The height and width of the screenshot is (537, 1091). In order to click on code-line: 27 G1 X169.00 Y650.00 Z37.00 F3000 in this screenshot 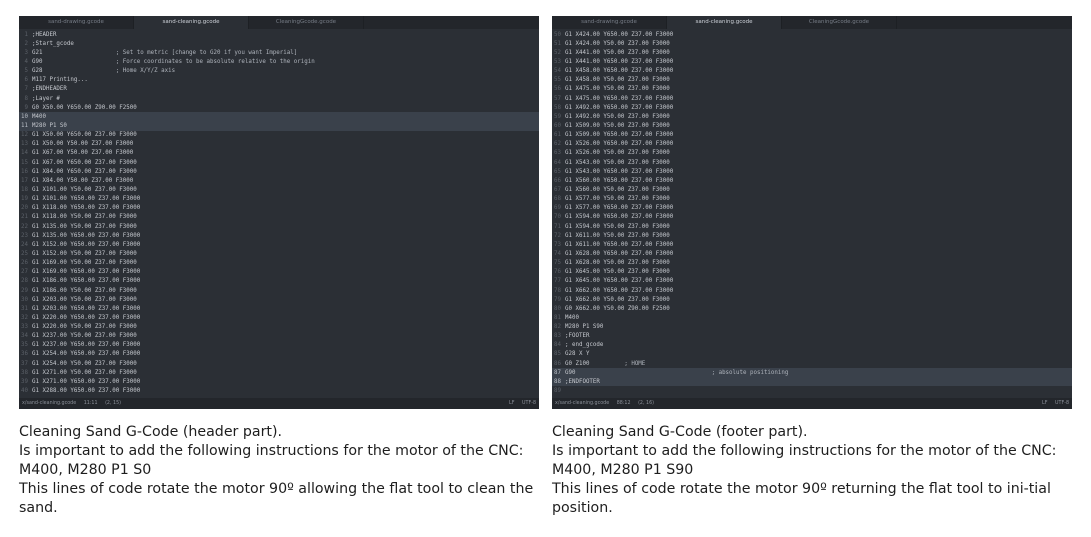, I will do `click(279, 272)`.